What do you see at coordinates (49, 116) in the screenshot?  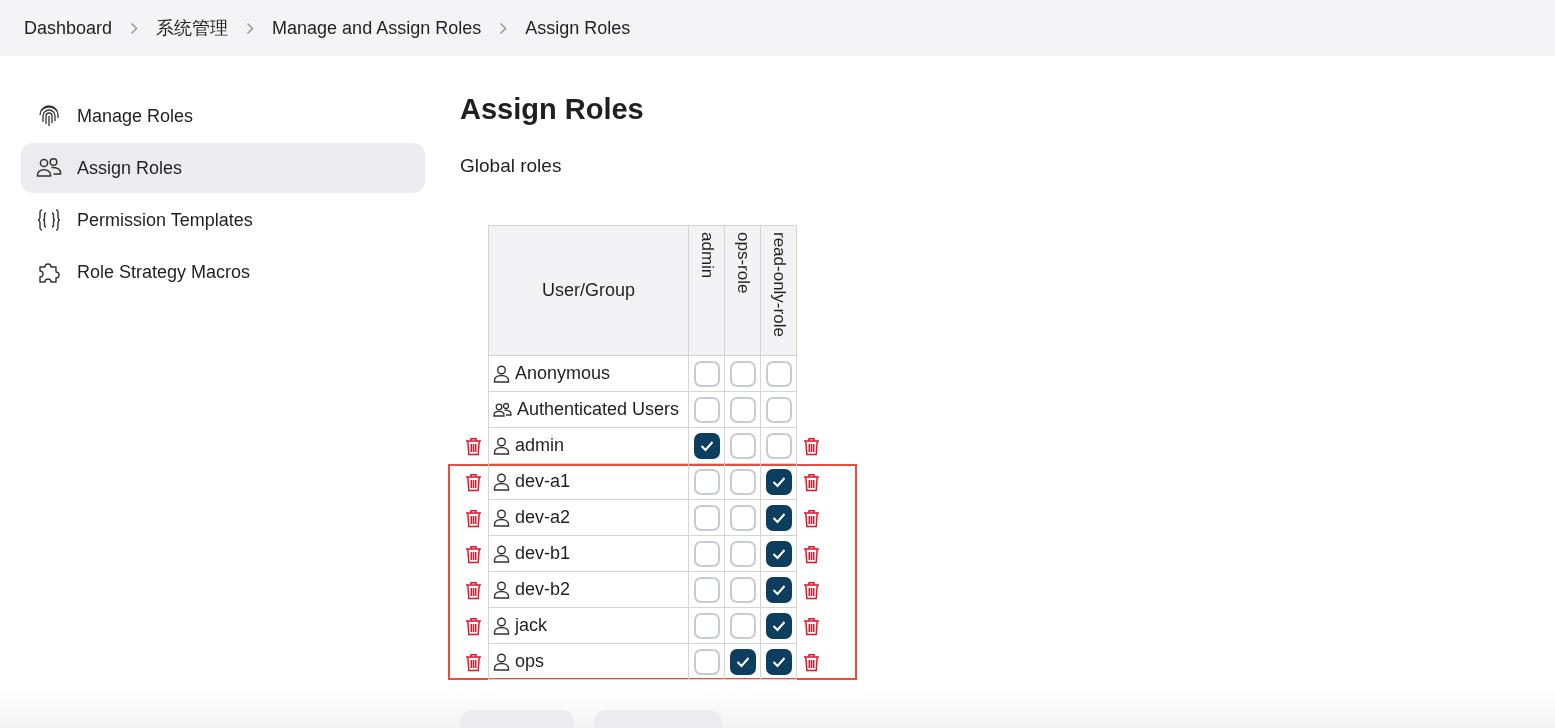 I see `fingerprint-icon` at bounding box center [49, 116].